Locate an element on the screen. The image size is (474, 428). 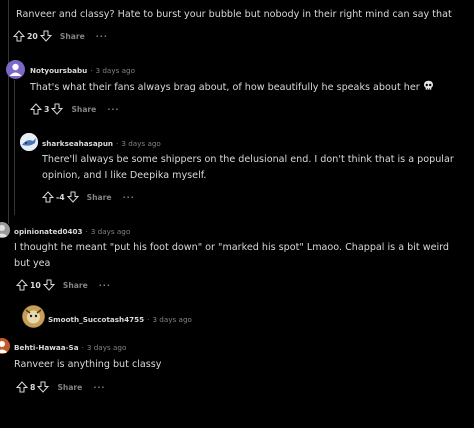
shark-avatar-icon is located at coordinates (29, 142).